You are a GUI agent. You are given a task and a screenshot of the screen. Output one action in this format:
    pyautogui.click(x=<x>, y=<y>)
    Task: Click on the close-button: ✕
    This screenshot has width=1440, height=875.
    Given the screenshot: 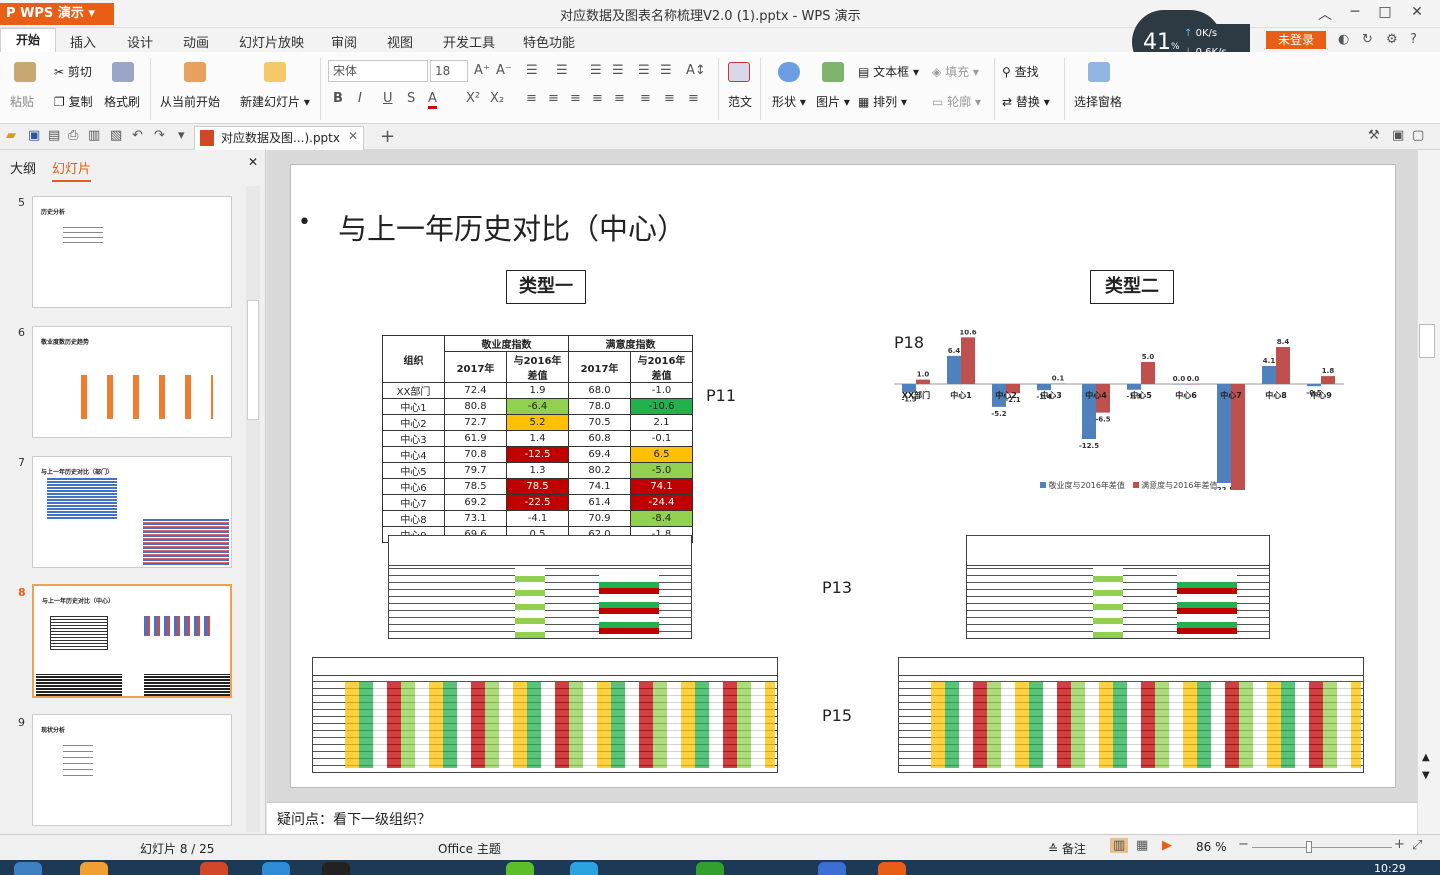 What is the action you would take?
    pyautogui.click(x=1417, y=14)
    